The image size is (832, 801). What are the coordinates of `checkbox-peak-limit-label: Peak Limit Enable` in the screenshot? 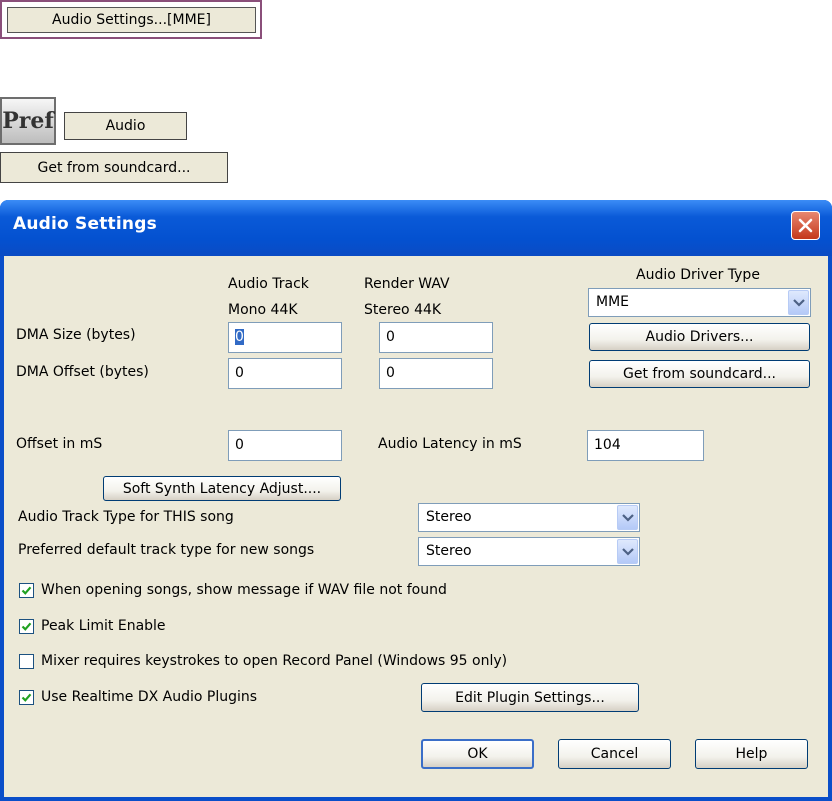 It's located at (103, 626).